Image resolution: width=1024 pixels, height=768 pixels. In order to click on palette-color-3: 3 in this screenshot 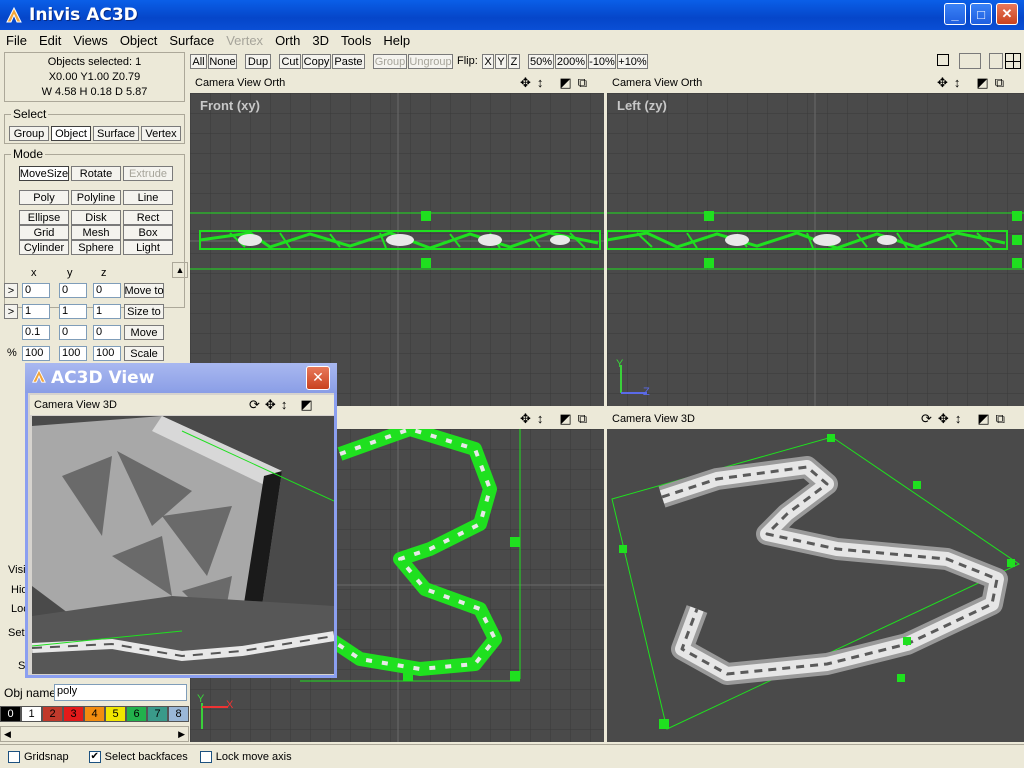, I will do `click(73, 714)`.